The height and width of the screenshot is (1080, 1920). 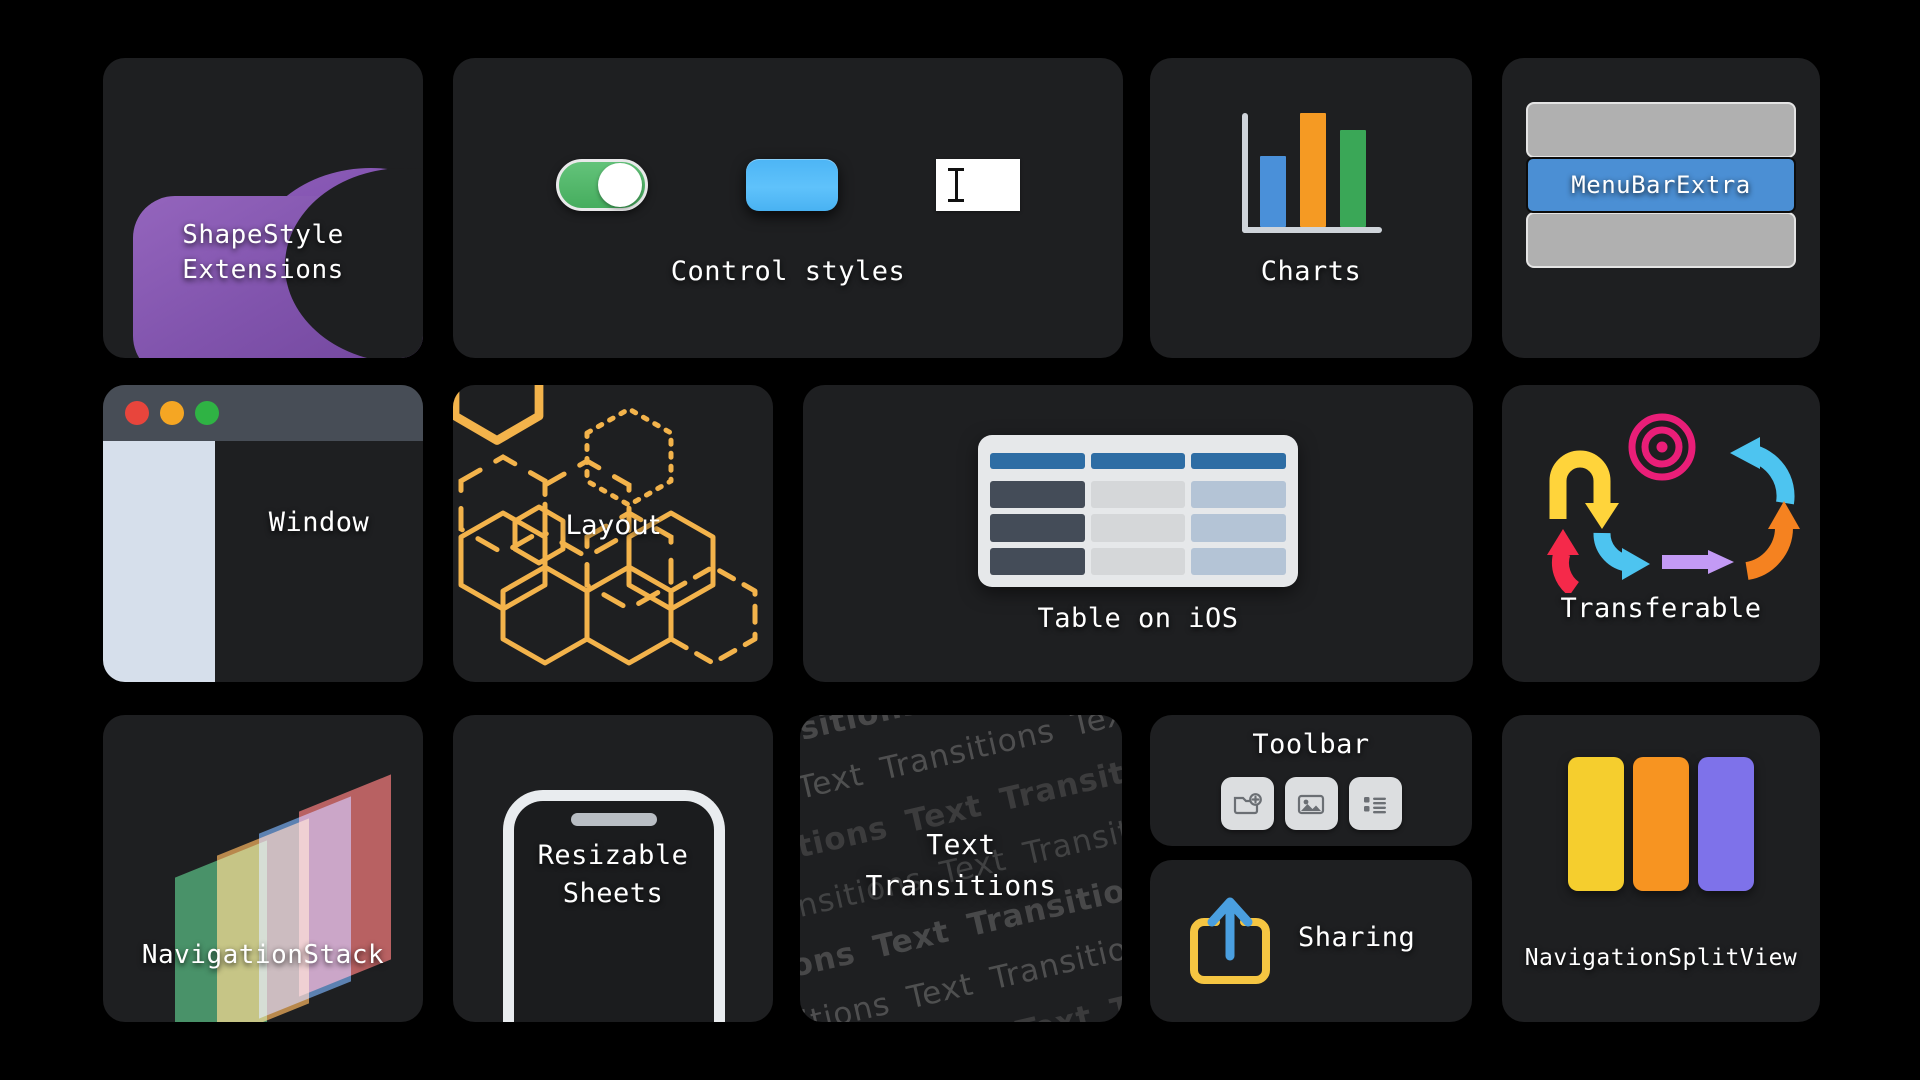 I want to click on card-title-table-on-ios: Table on iOS, so click(x=1138, y=618).